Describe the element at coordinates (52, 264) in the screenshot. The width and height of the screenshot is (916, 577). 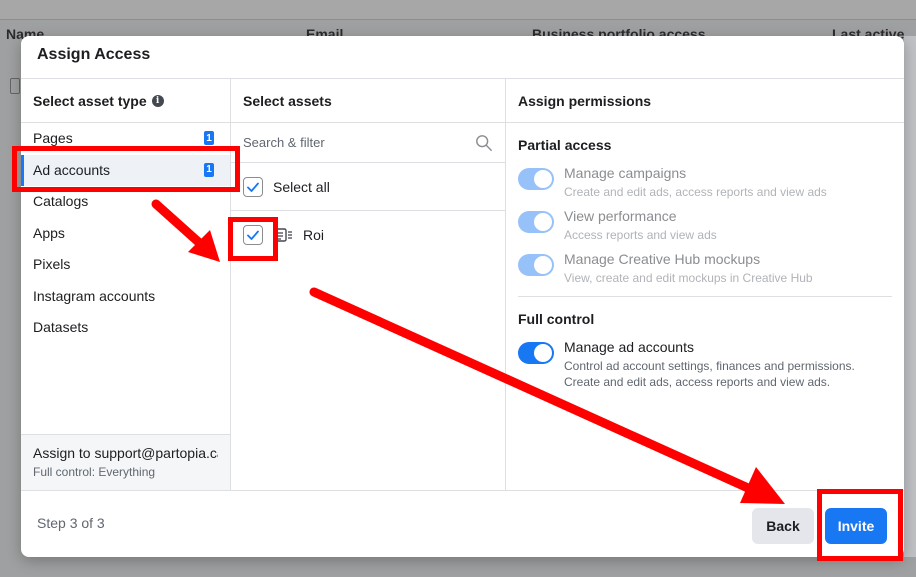
I see `asset-type-label: Pixels` at that location.